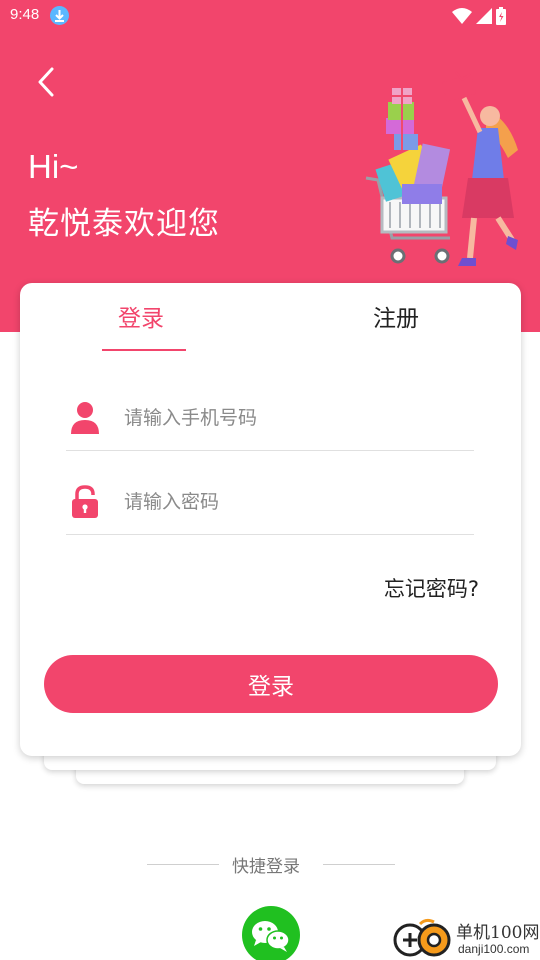  Describe the element at coordinates (144, 350) in the screenshot. I see `active-tab-indicator` at that location.